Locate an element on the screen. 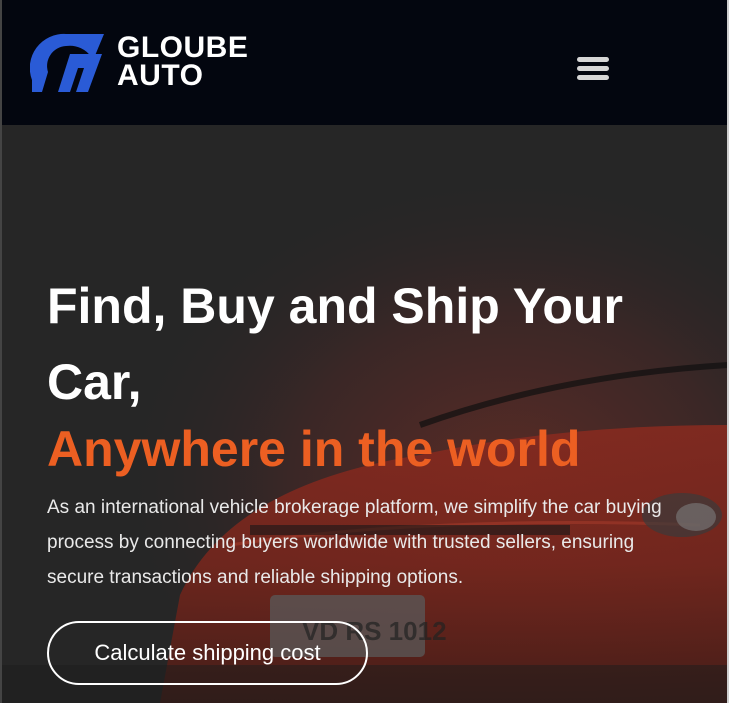  hero-title: Find, Buy and Ship Your Car, is located at coordinates (335, 344).